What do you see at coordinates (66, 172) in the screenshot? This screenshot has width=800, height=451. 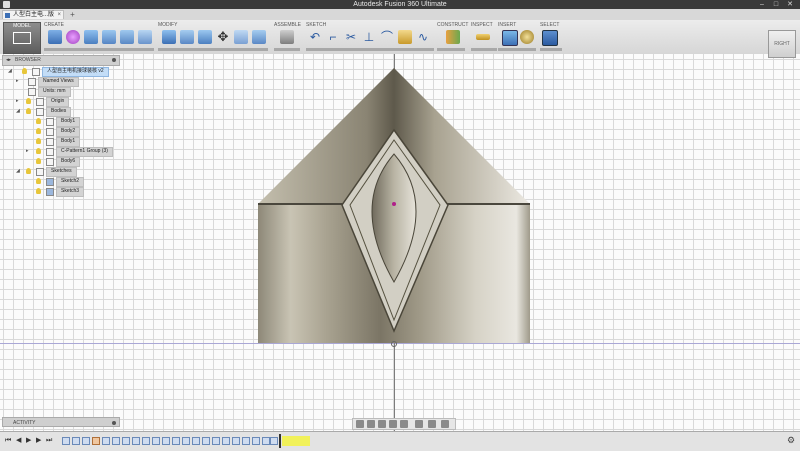 I see `browser-sketches: ◢ Sketches` at bounding box center [66, 172].